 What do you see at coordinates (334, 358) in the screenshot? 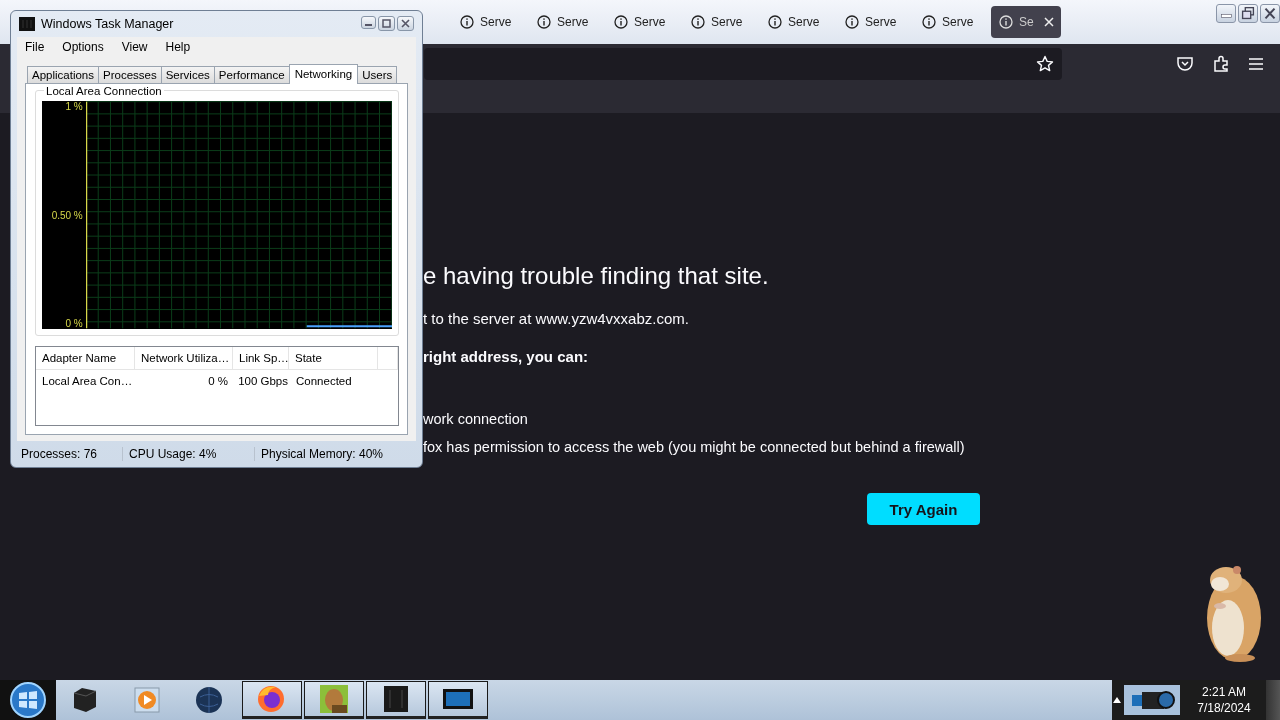
I see `column-header: State` at bounding box center [334, 358].